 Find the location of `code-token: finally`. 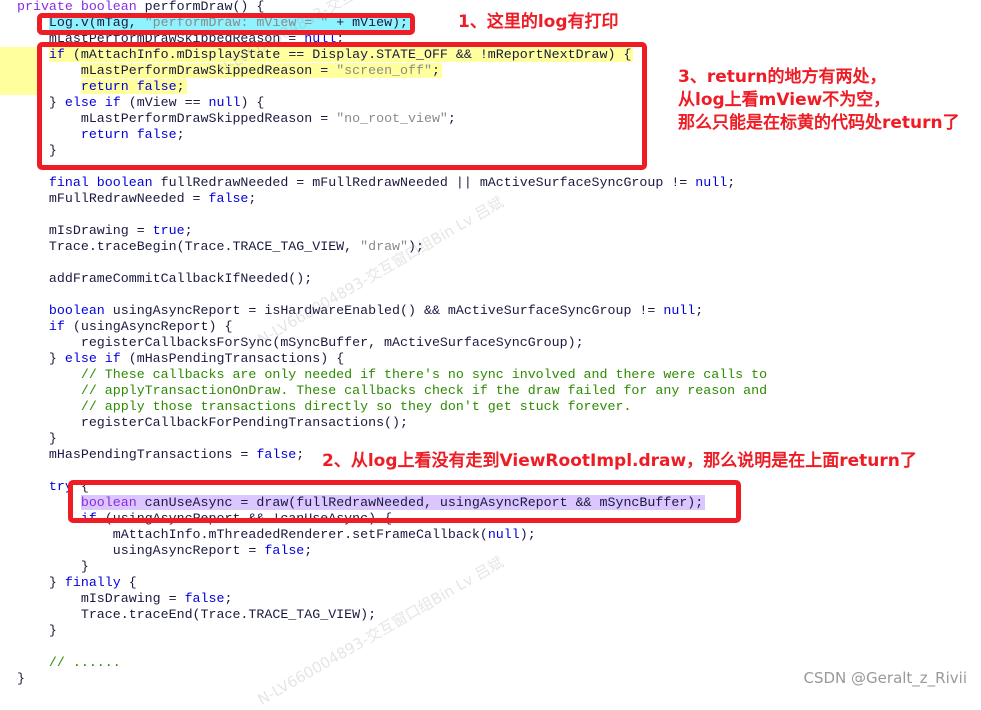

code-token: finally is located at coordinates (92, 582).